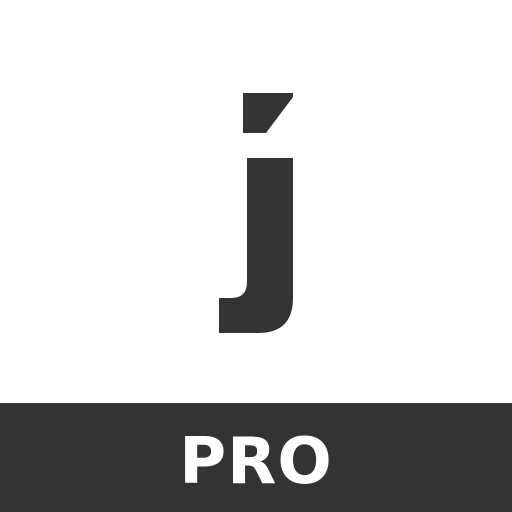 This screenshot has width=512, height=512. What do you see at coordinates (256, 461) in the screenshot?
I see `pro-label: PRO` at bounding box center [256, 461].